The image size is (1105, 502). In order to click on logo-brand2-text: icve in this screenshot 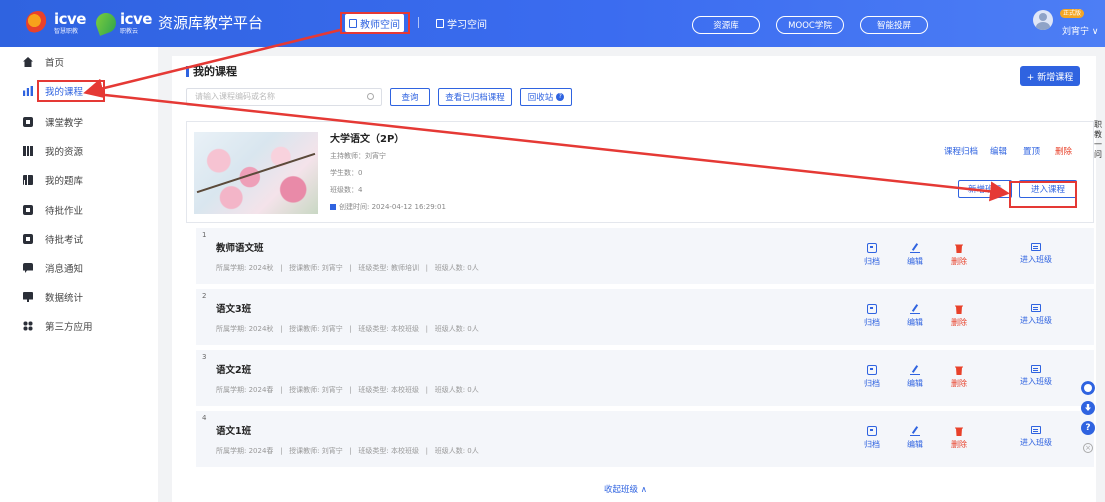, I will do `click(135, 19)`.